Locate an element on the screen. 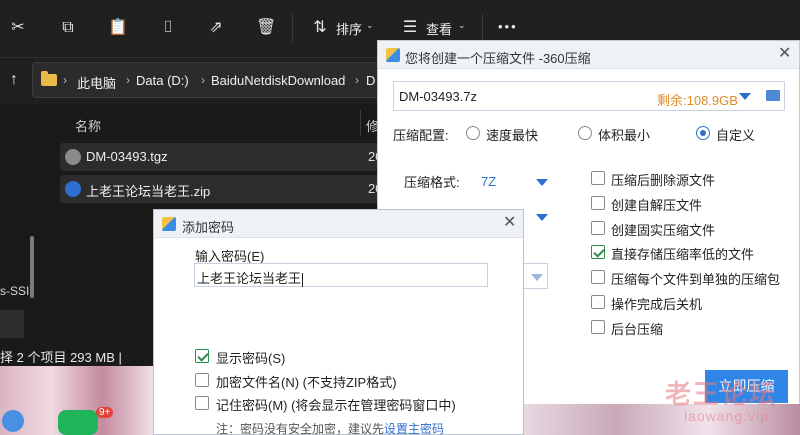 The height and width of the screenshot is (435, 800). file-name: 上老王论坛当老王.zip is located at coordinates (148, 191).